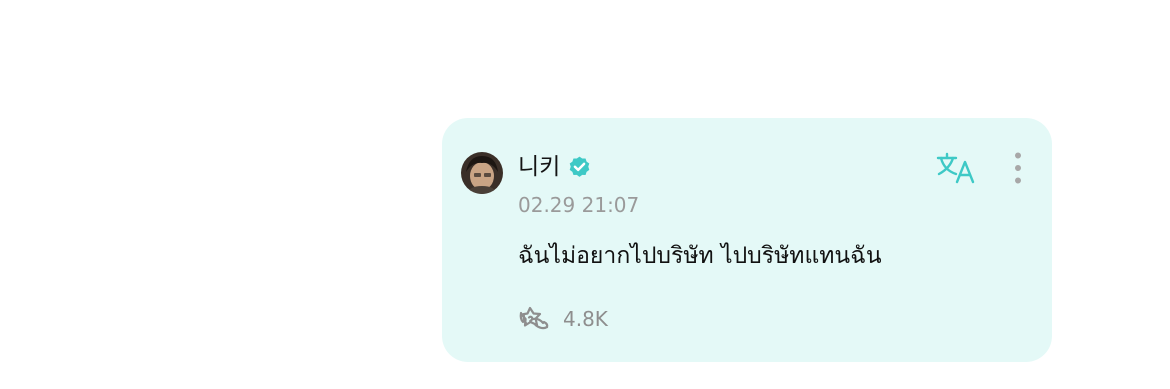  What do you see at coordinates (482, 173) in the screenshot?
I see `avatar` at bounding box center [482, 173].